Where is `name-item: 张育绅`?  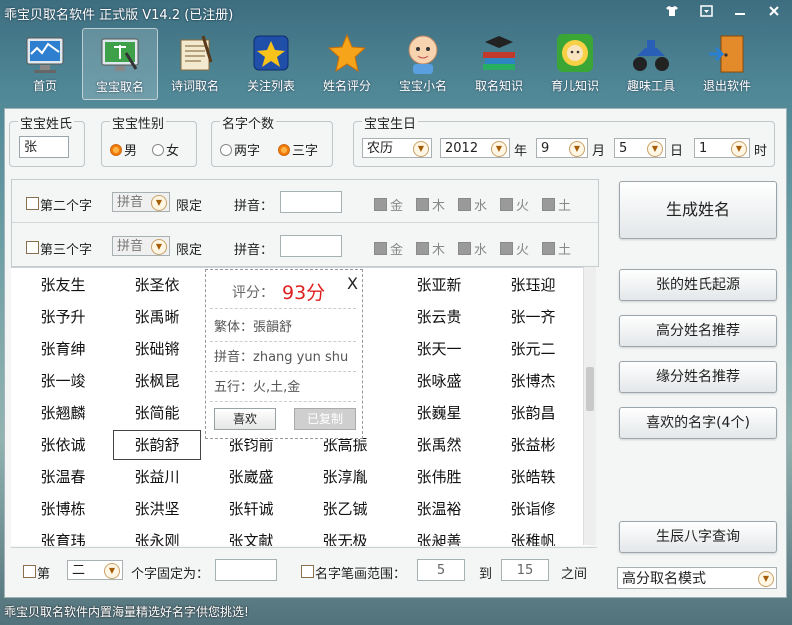
name-item: 张育绅 is located at coordinates (63, 349).